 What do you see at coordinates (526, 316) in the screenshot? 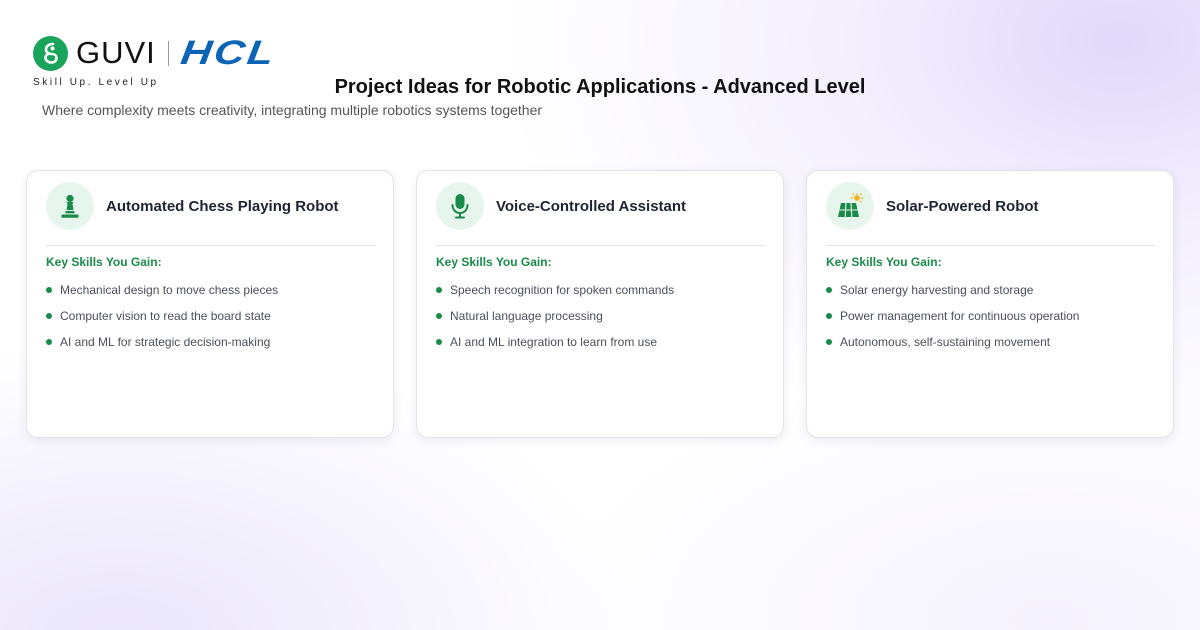
I see `skill-text: Natural language processing` at bounding box center [526, 316].